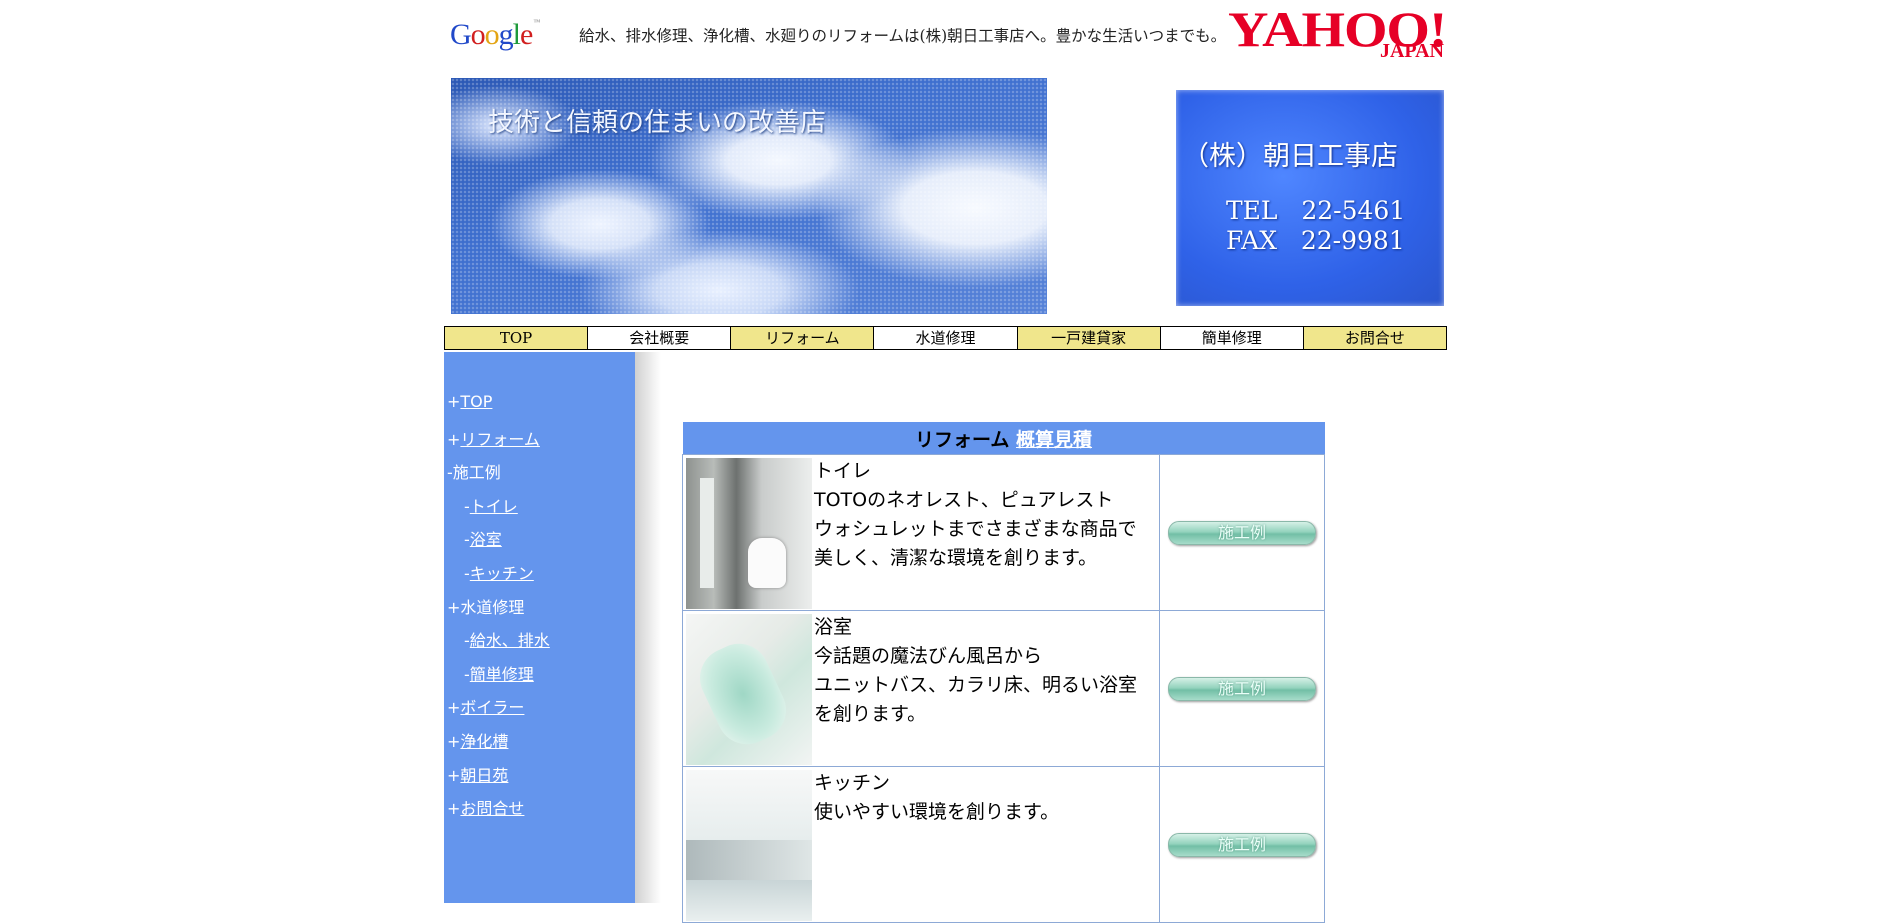  I want to click on item-title: トイレ, so click(843, 471).